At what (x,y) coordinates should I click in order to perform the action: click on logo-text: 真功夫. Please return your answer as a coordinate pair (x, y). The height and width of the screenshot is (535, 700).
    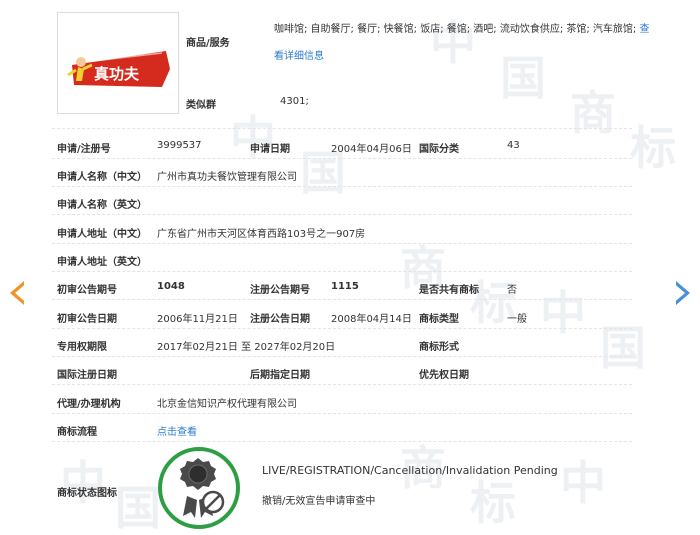
    Looking at the image, I should click on (117, 74).